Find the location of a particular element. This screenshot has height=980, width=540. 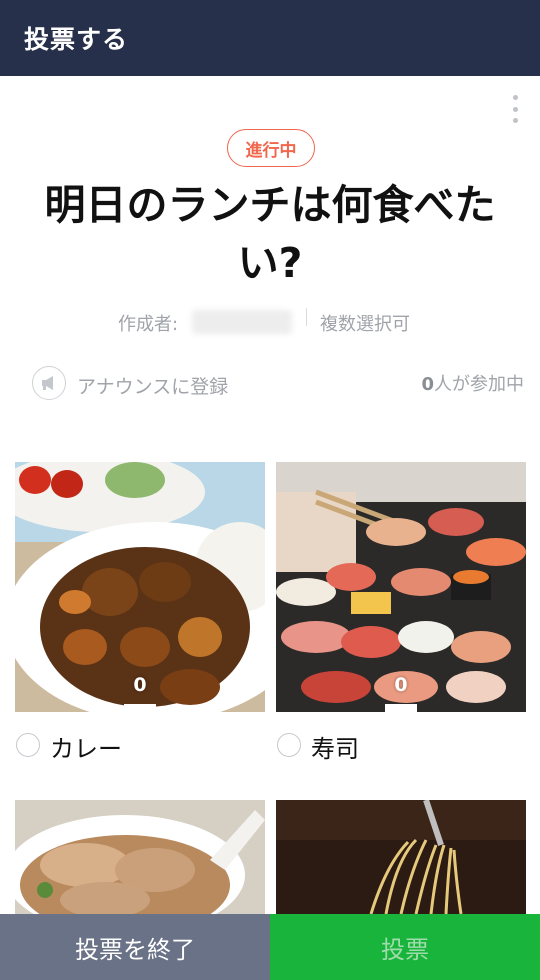

option-radio-curry is located at coordinates (28, 745).